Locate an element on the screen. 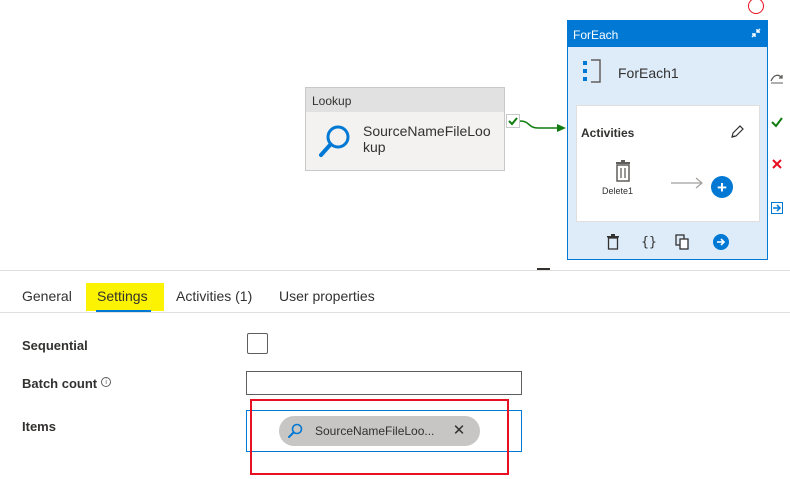 Image resolution: width=790 pixels, height=479 pixels. completion-port is located at coordinates (777, 208).